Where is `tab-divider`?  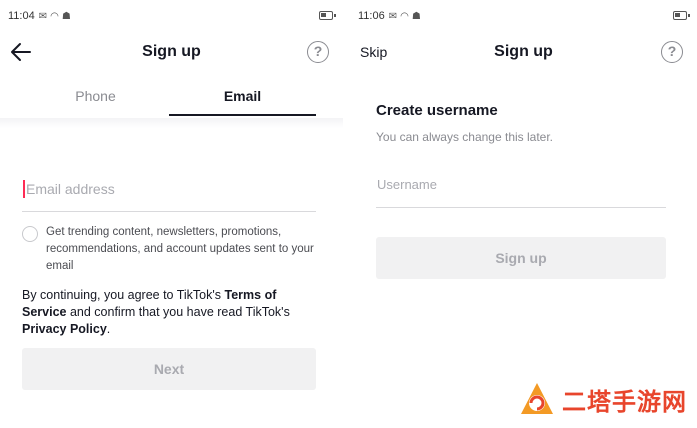 tab-divider is located at coordinates (171, 123).